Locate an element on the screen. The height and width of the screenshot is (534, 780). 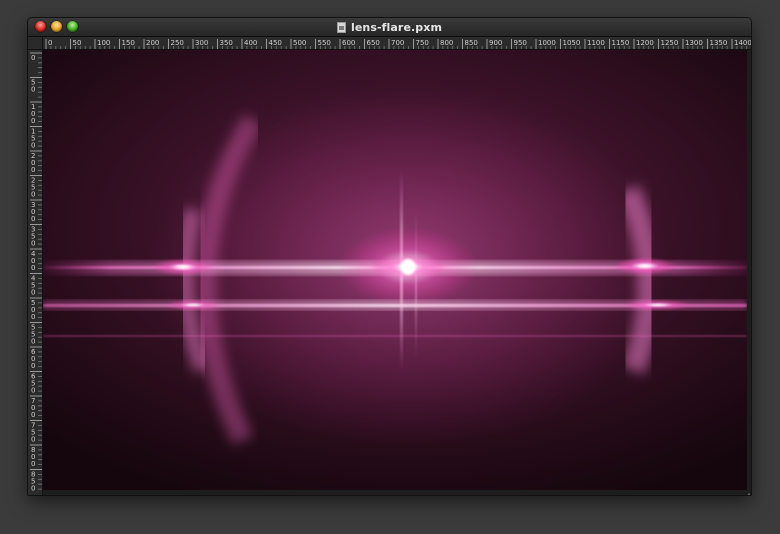
ruler-label: 950 is located at coordinates (520, 43).